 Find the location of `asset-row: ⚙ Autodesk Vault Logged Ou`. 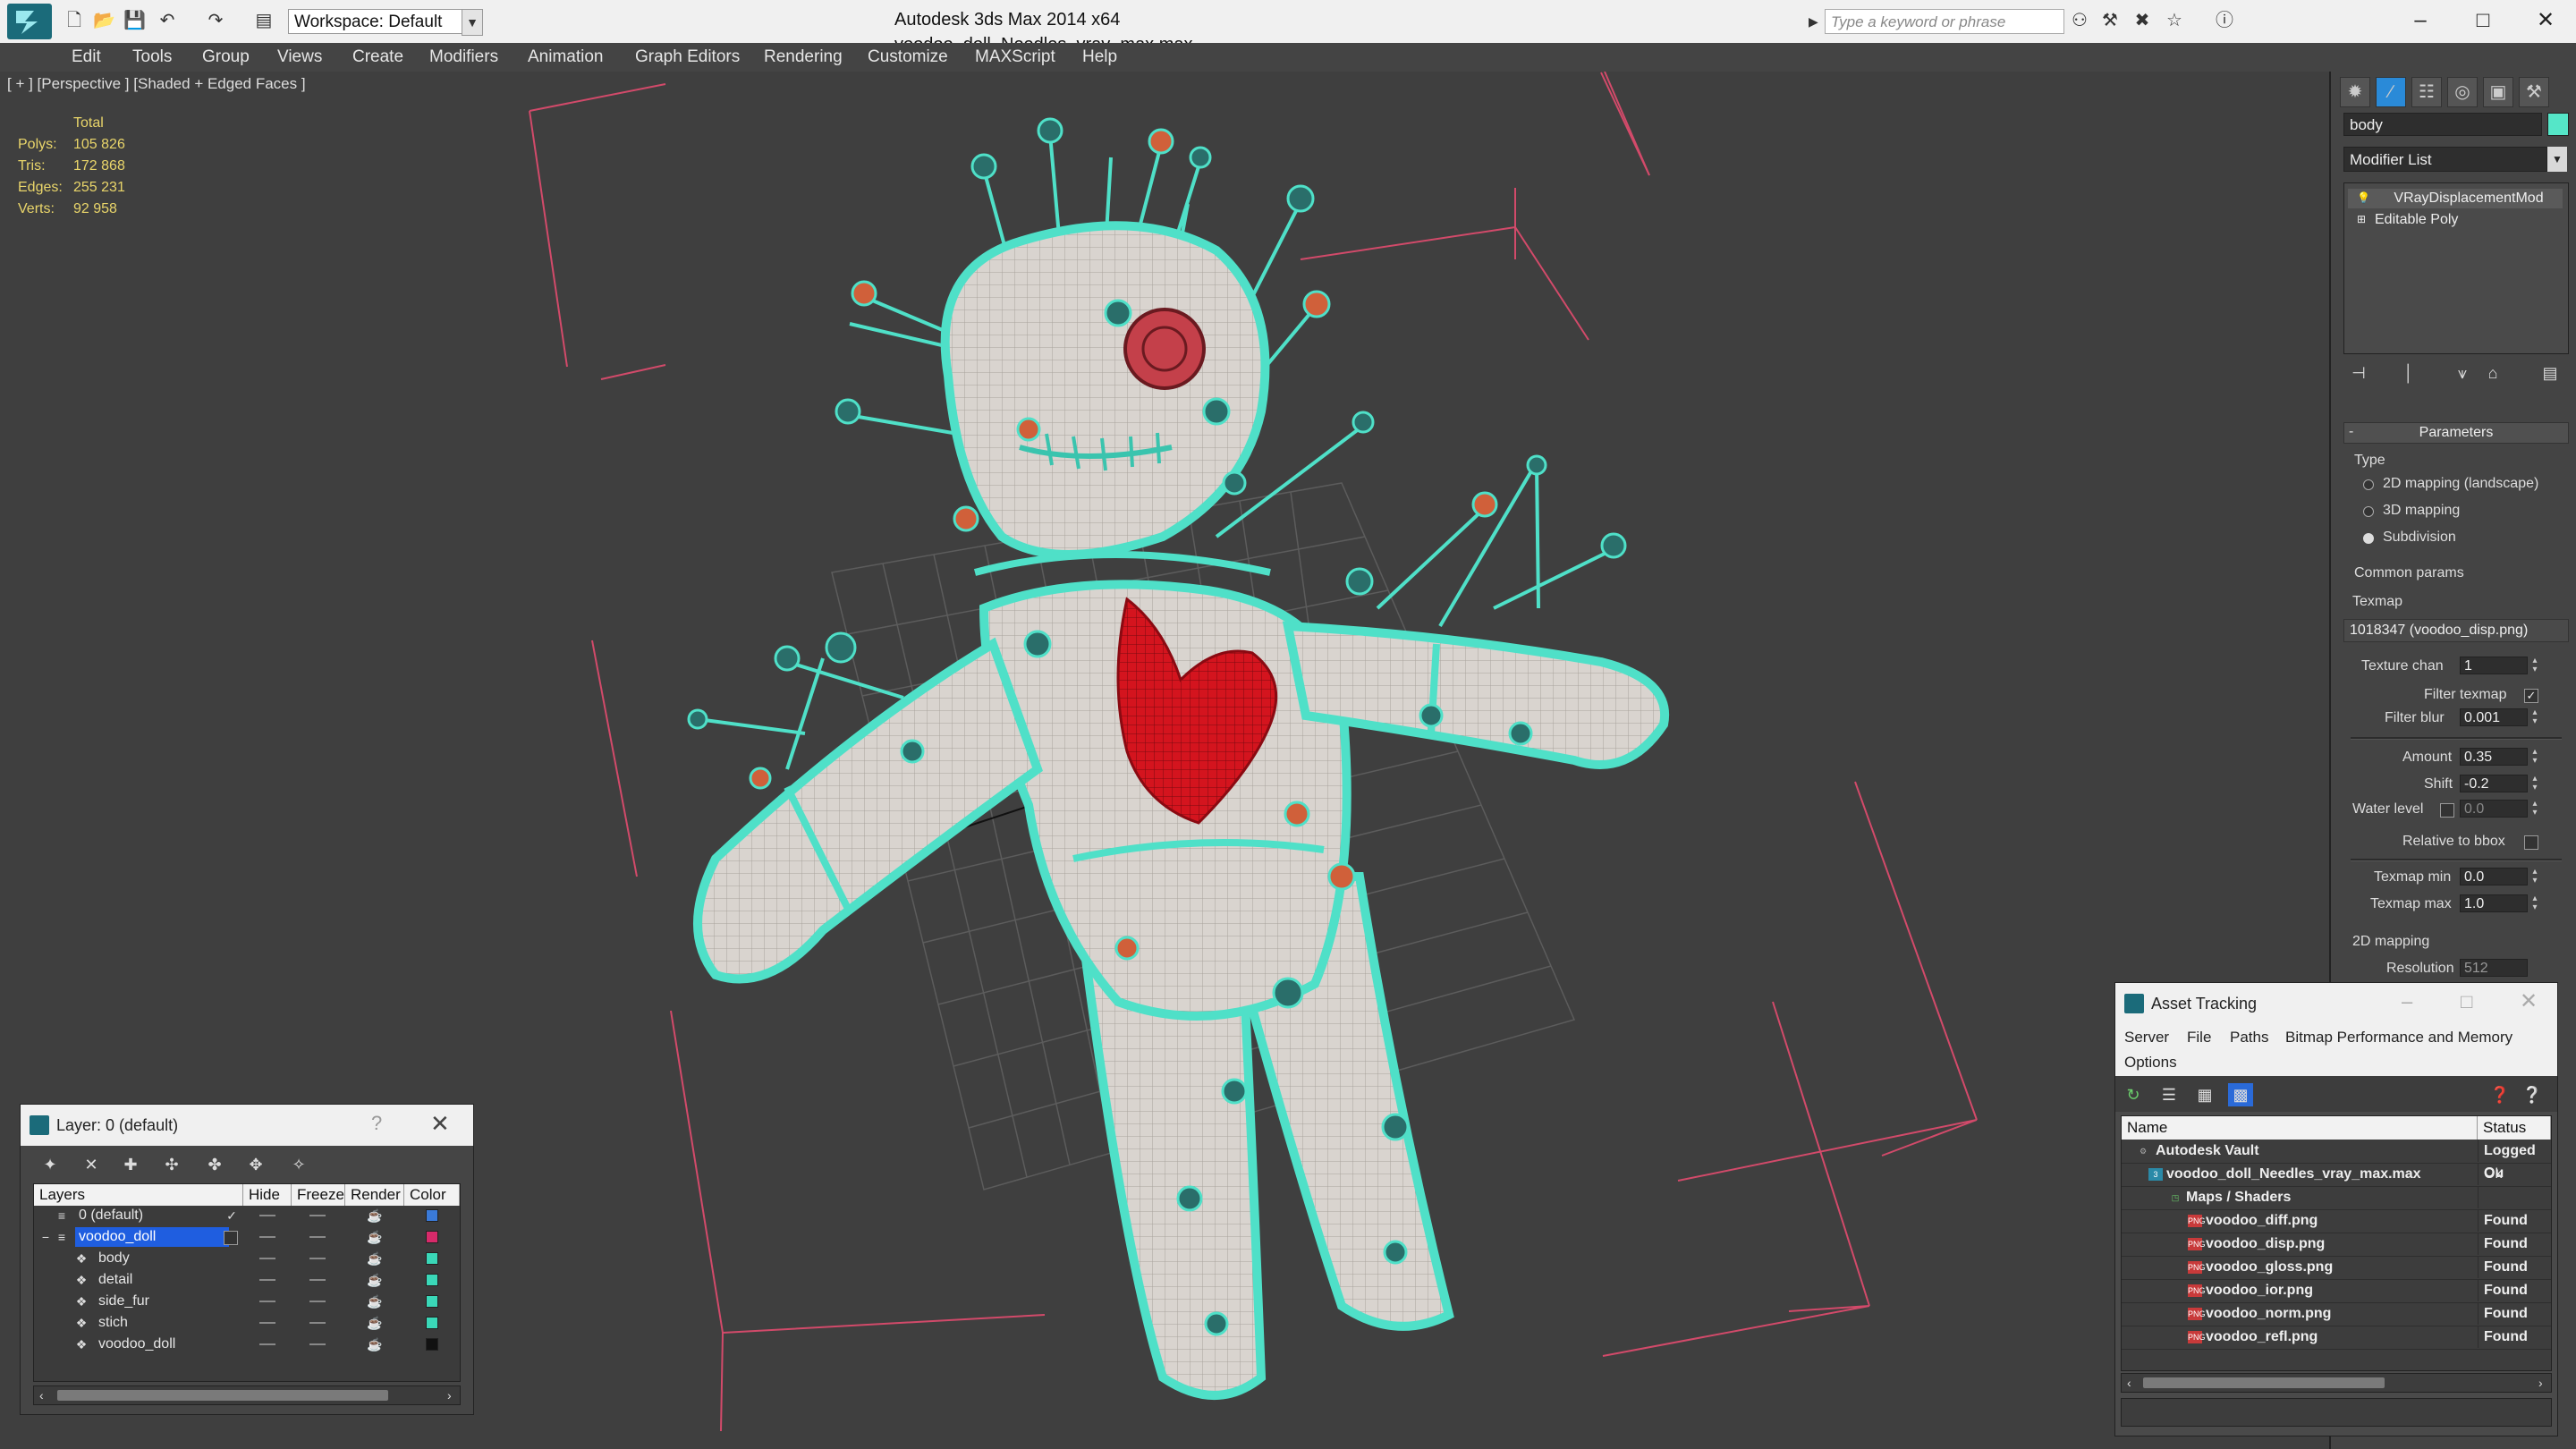

asset-row: ⚙ Autodesk Vault Logged Ou is located at coordinates (2336, 1160).